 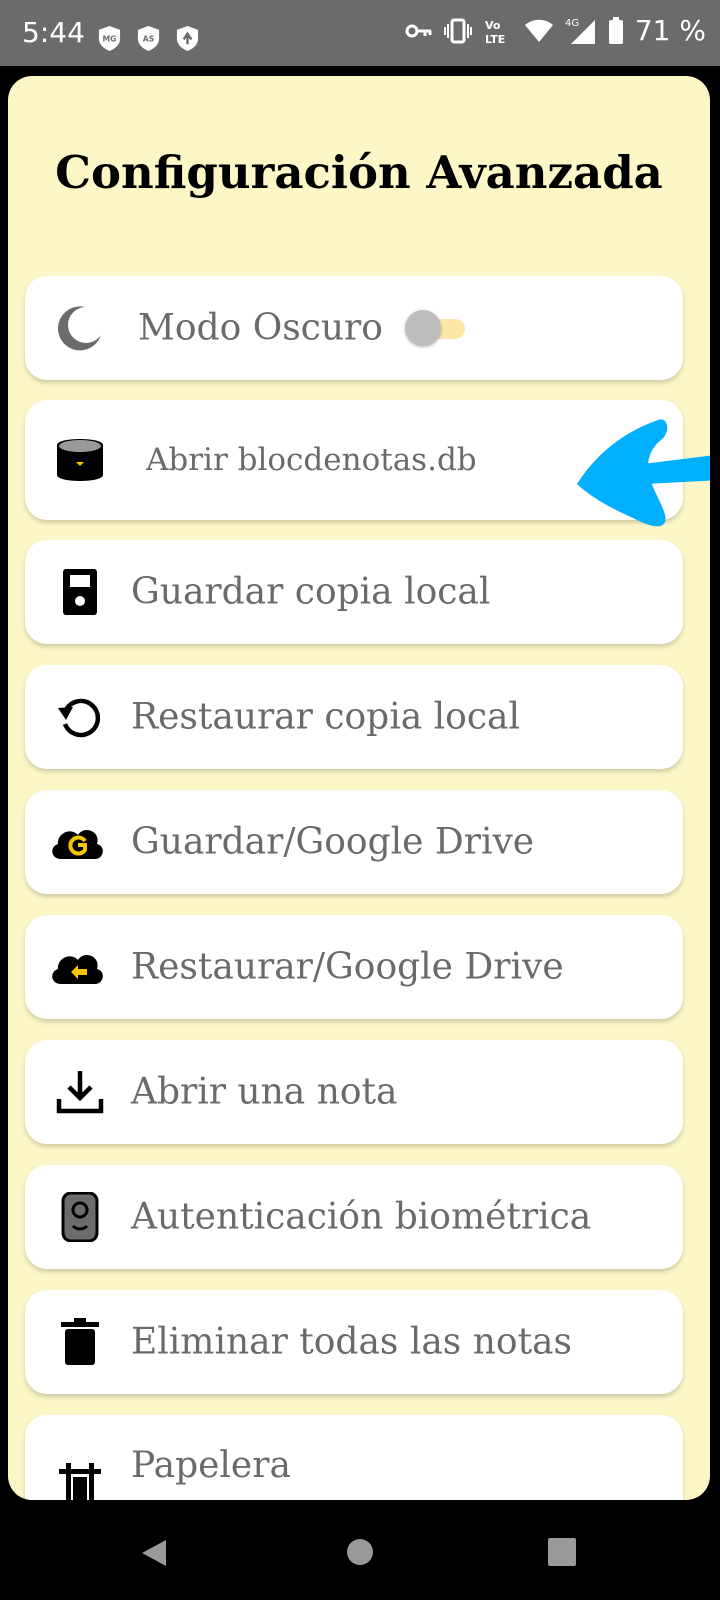 What do you see at coordinates (80, 1092) in the screenshot?
I see `download-icon` at bounding box center [80, 1092].